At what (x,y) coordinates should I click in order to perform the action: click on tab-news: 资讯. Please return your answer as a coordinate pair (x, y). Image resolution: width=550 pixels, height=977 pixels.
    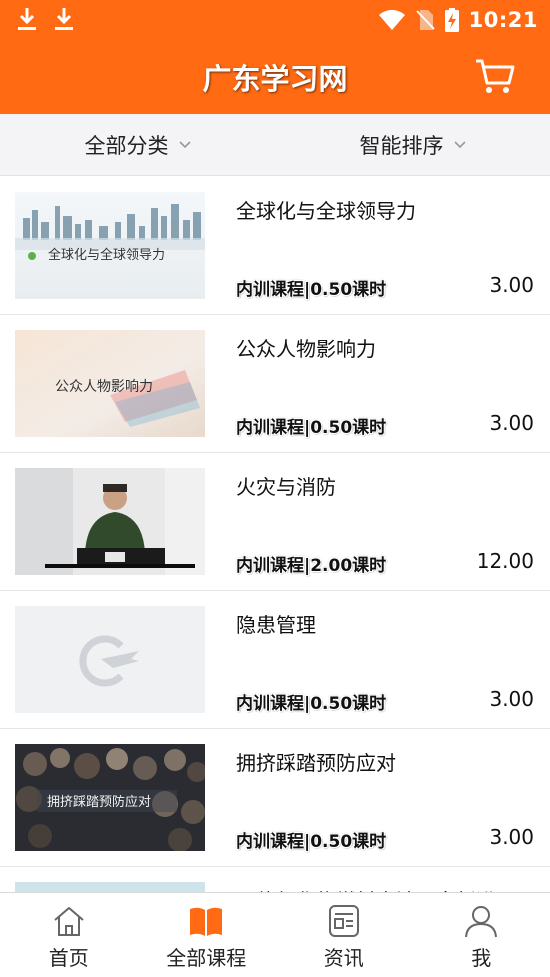
    Looking at the image, I should click on (344, 935).